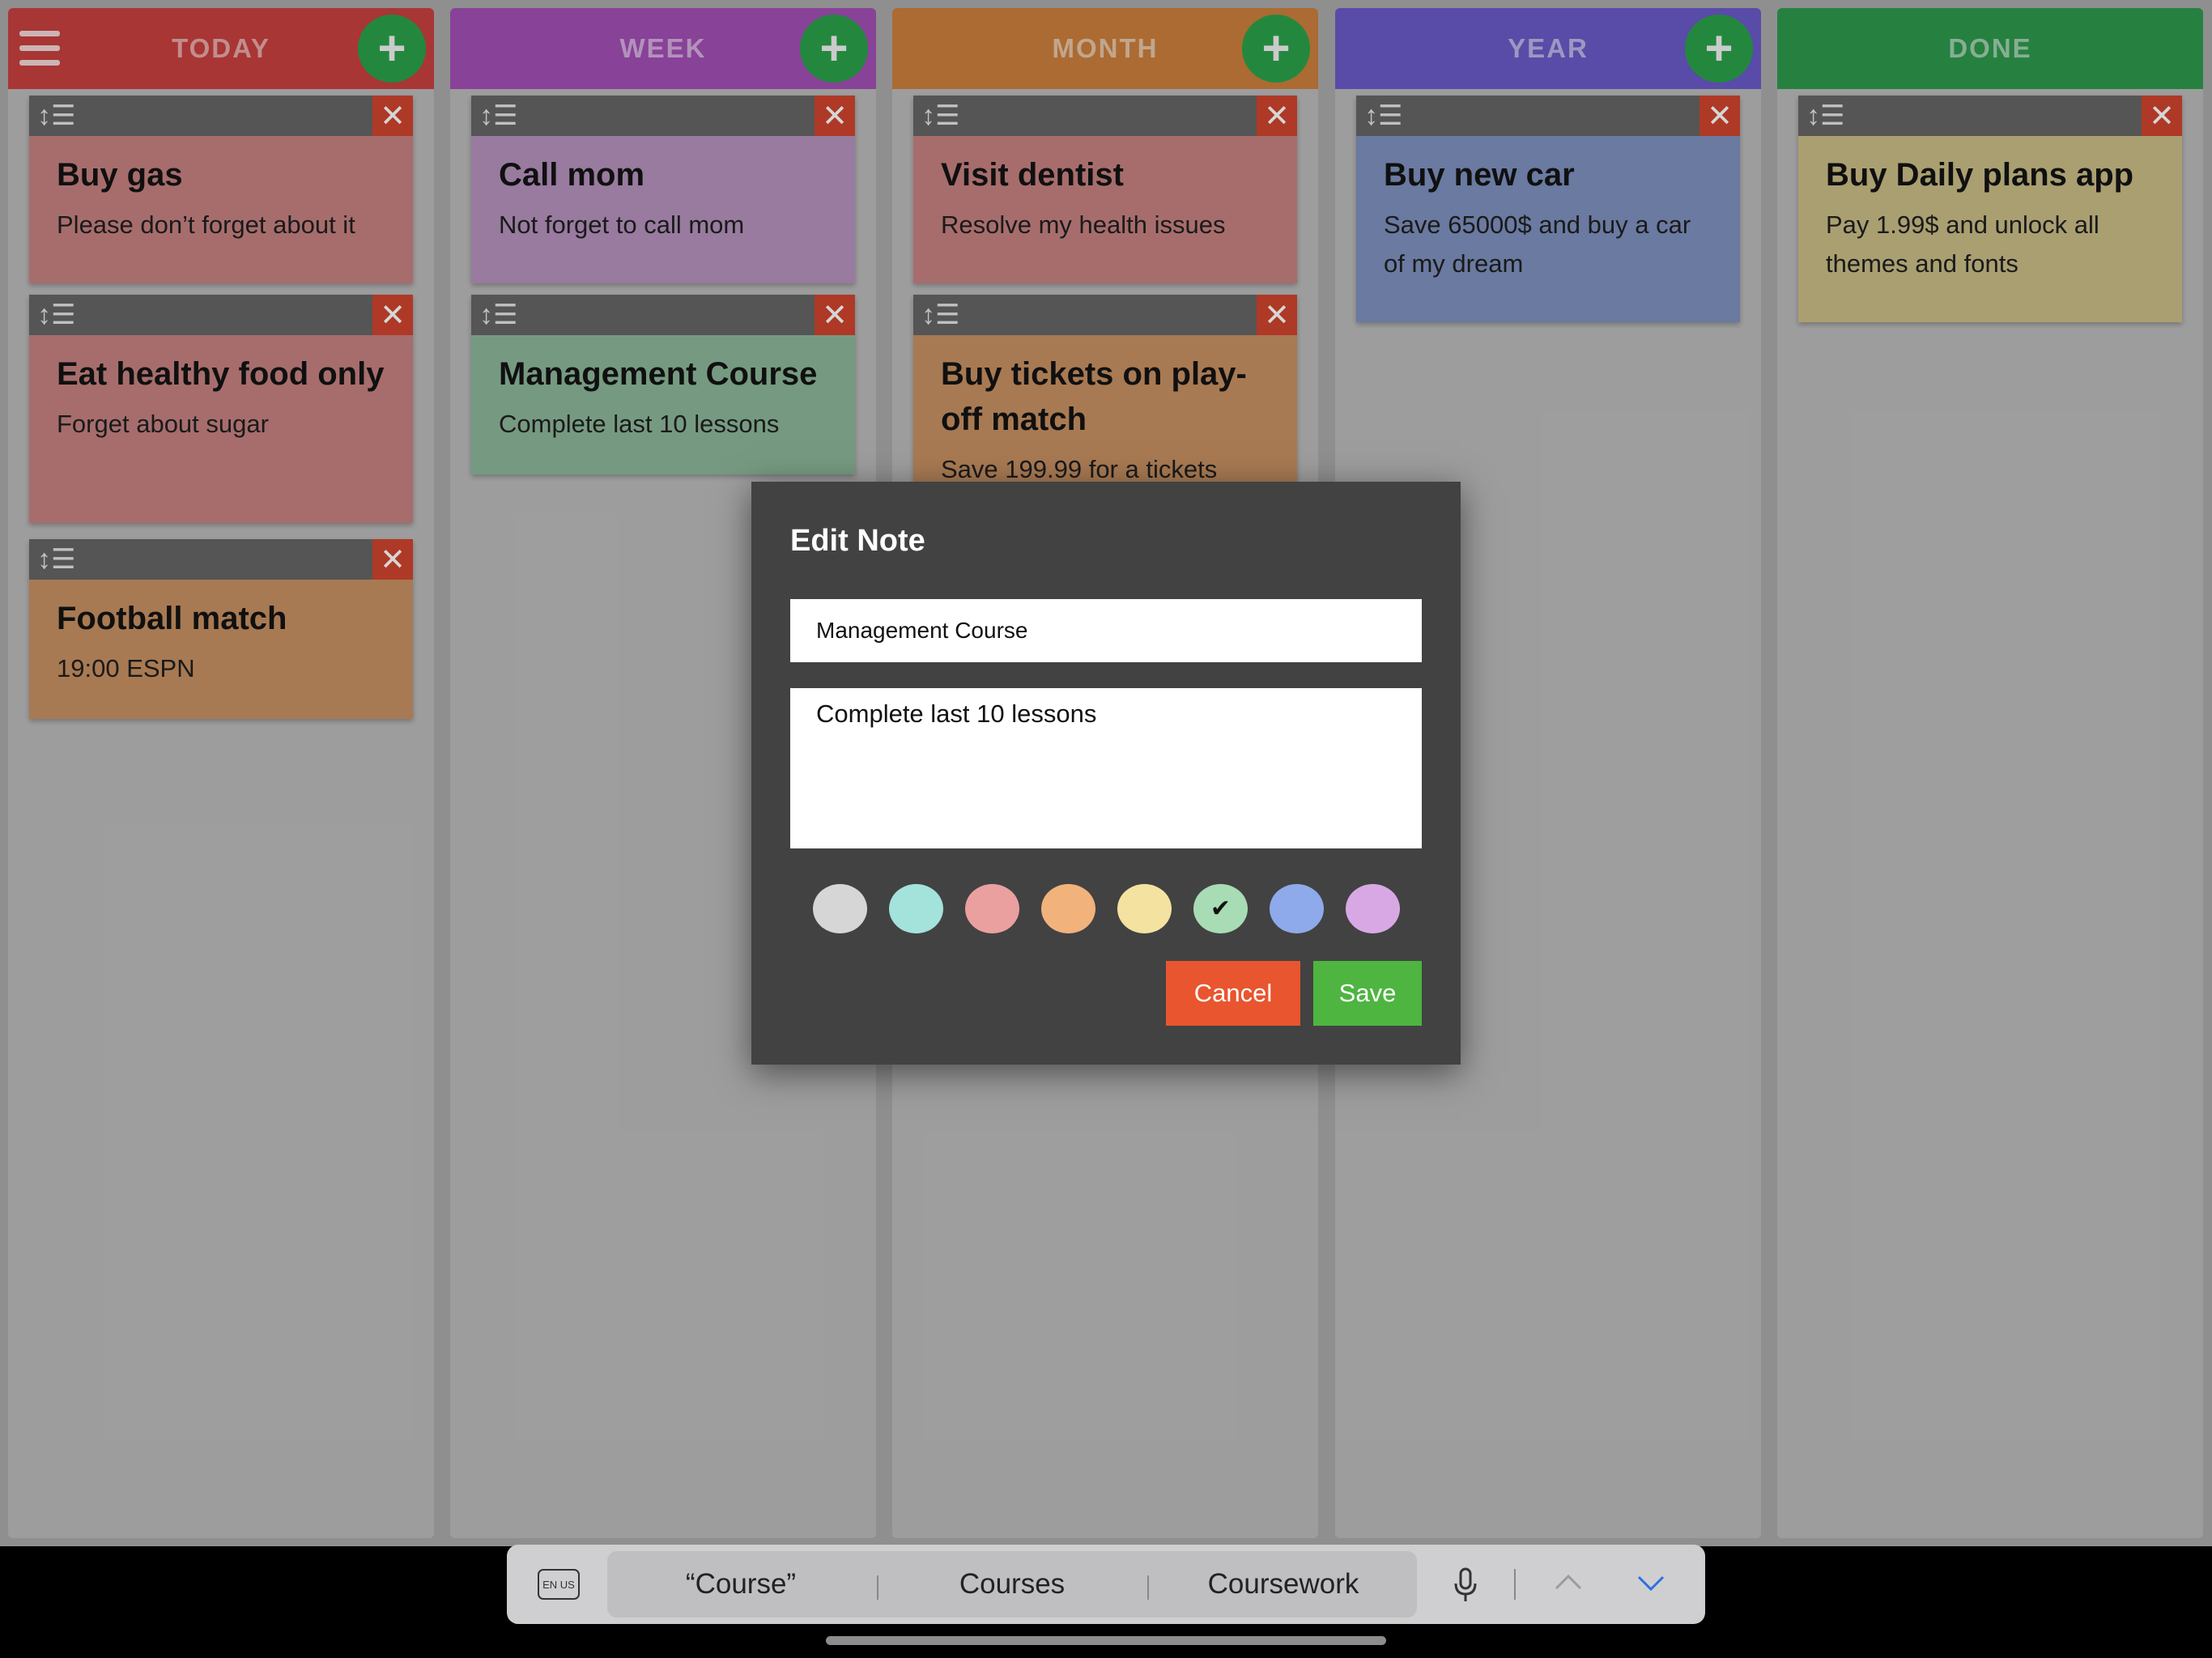  Describe the element at coordinates (559, 1584) in the screenshot. I see `keyboard-icon: EN US` at that location.